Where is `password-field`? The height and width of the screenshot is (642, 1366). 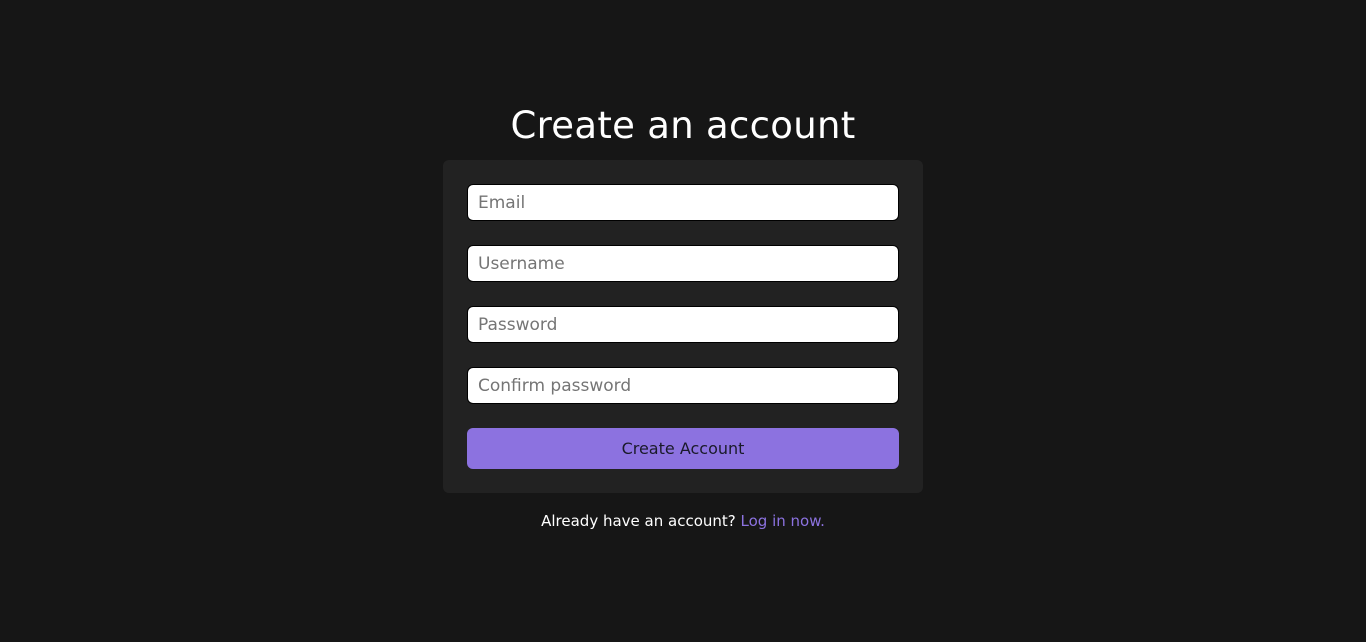
password-field is located at coordinates (683, 324).